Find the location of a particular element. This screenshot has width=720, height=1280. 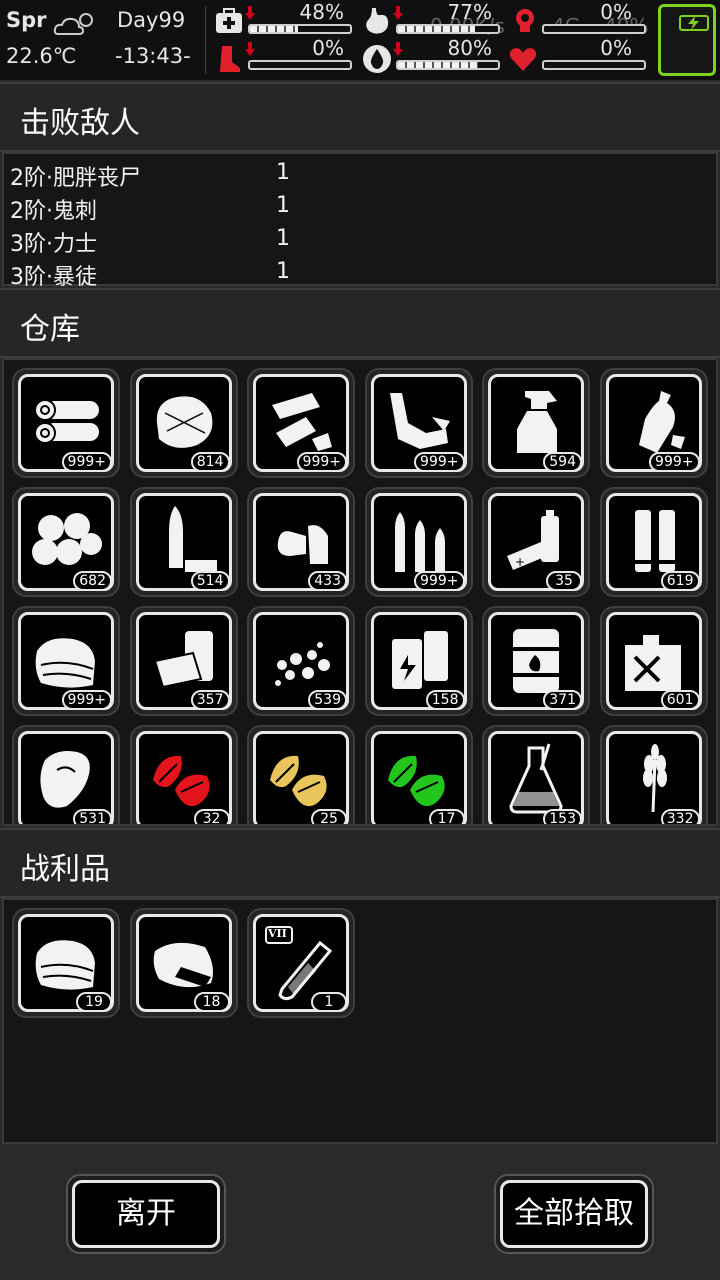

temperature: 22.6℃ is located at coordinates (41, 56).